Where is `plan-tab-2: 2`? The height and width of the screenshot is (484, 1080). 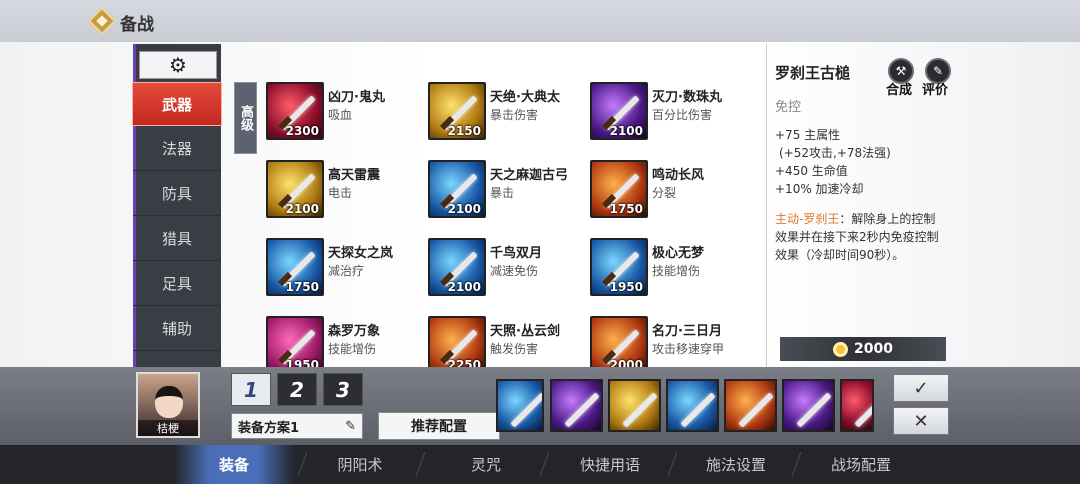 plan-tab-2: 2 is located at coordinates (297, 389).